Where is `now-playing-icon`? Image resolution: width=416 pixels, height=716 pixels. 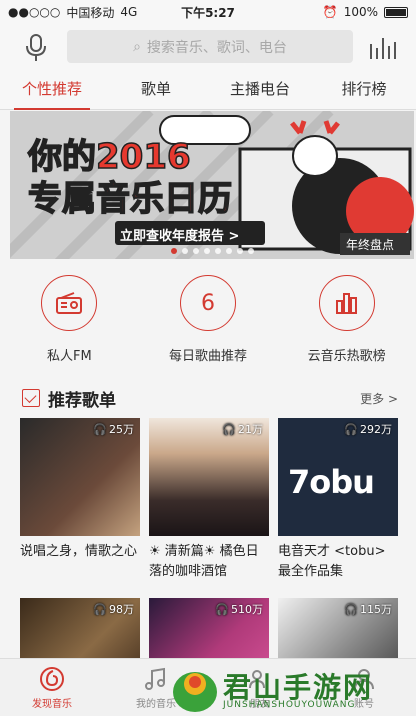 now-playing-icon is located at coordinates (382, 48).